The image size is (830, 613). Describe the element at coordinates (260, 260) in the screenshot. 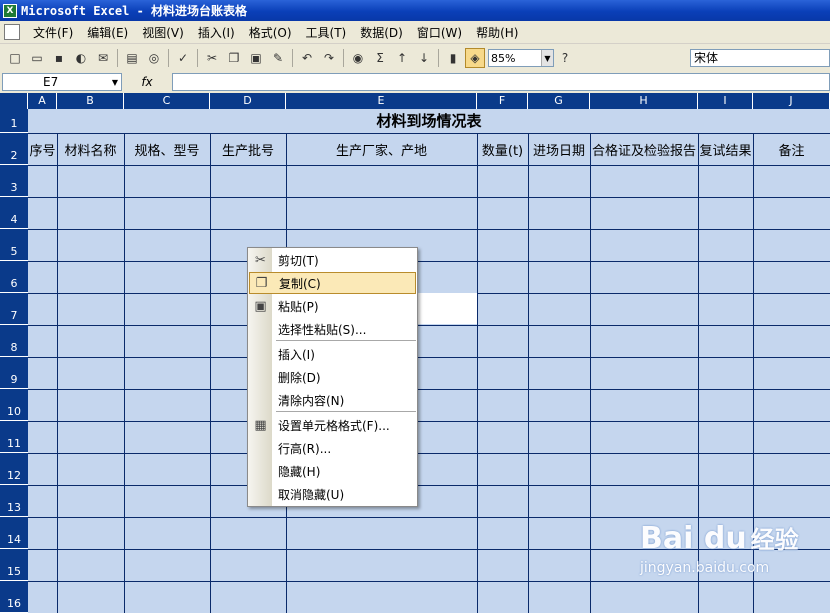

I see `scissors-icon: ✂` at that location.